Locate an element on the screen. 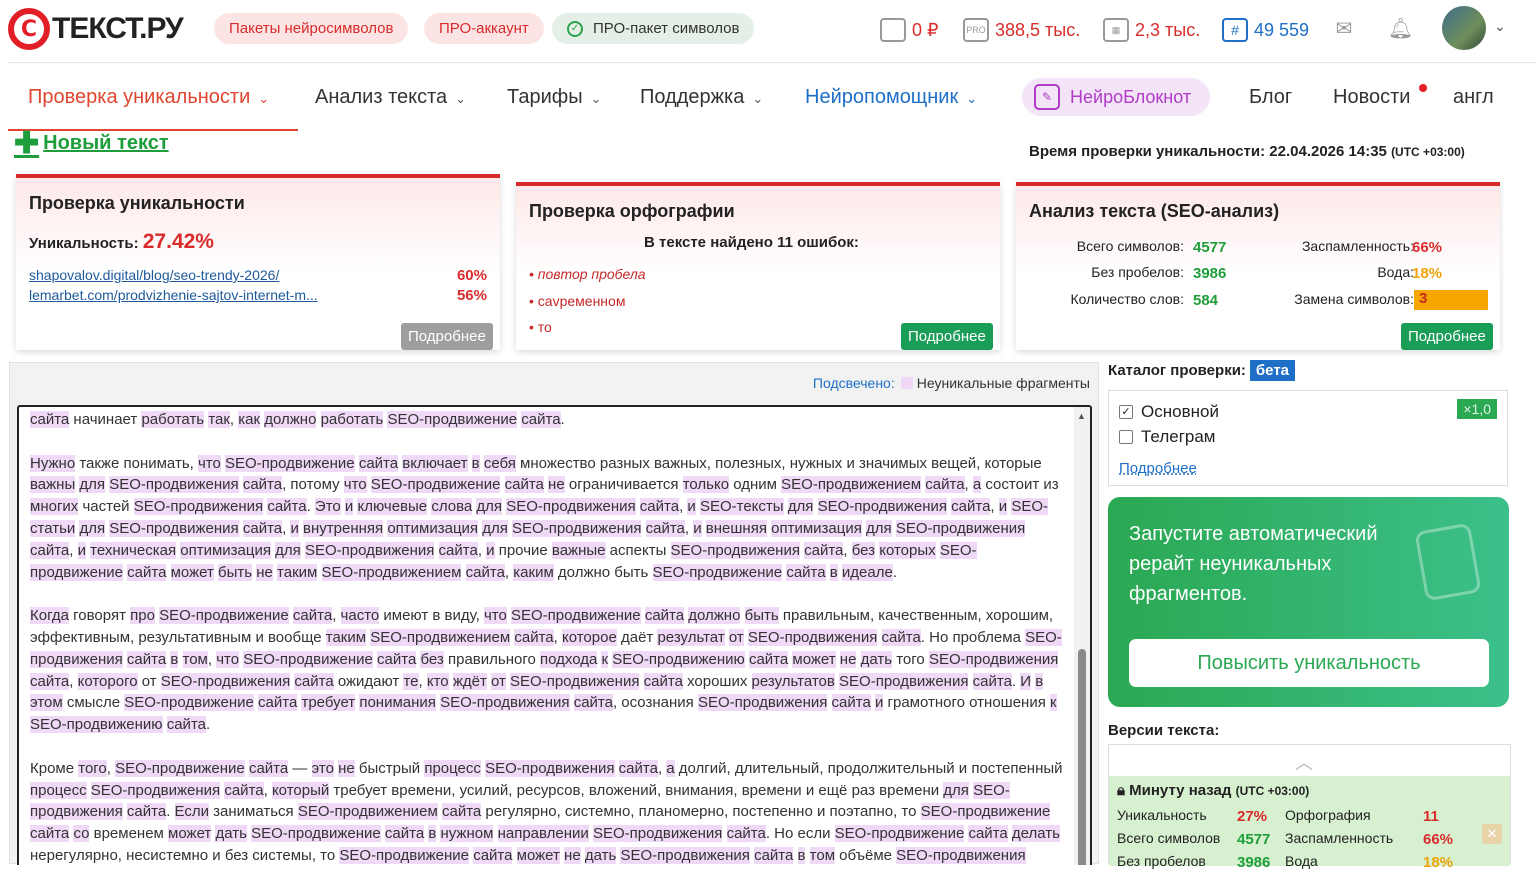 This screenshot has height=871, width=1536. catalog-option-main: ✓ Основной is located at coordinates (1169, 412).